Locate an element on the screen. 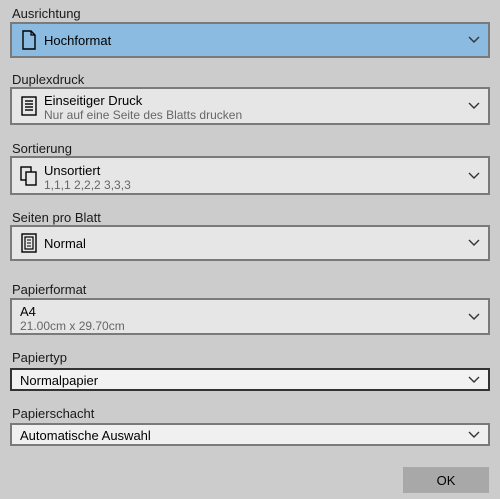  paper-size-value: A4 is located at coordinates (28, 311).